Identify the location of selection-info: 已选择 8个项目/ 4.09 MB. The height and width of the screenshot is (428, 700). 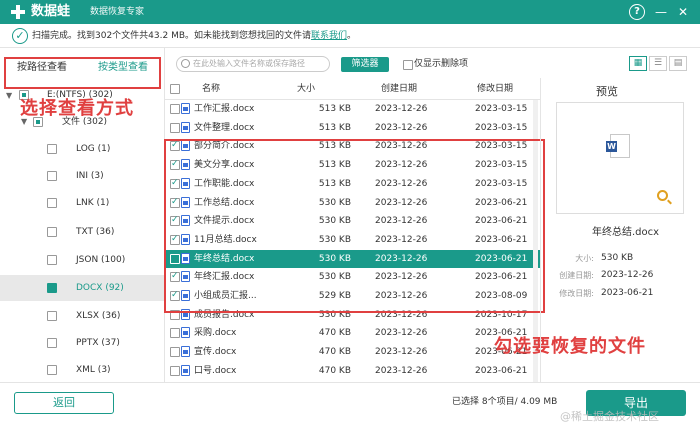
(505, 402).